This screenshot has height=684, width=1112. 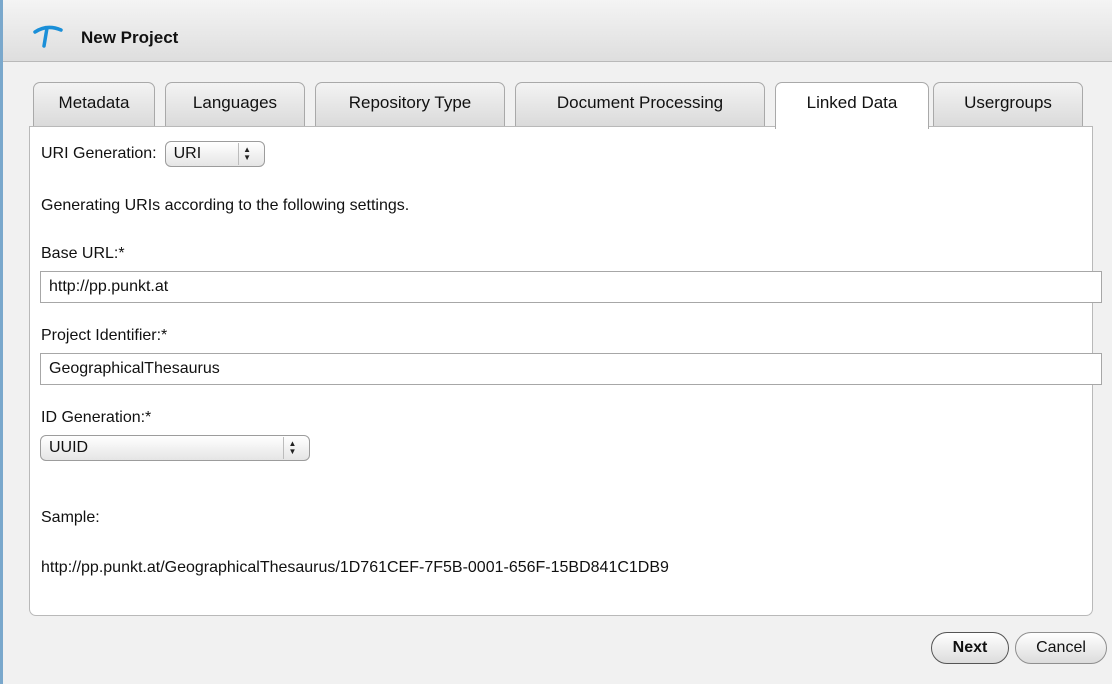 I want to click on id-generation-value: UUID, so click(x=69, y=447).